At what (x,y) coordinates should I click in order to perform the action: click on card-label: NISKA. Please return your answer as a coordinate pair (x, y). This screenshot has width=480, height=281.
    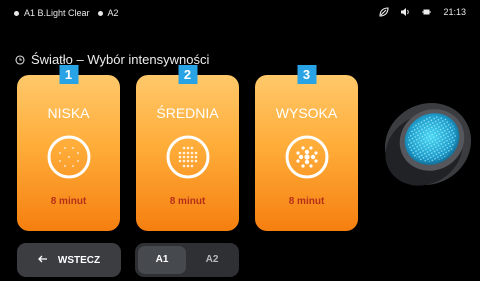
    Looking at the image, I should click on (68, 113).